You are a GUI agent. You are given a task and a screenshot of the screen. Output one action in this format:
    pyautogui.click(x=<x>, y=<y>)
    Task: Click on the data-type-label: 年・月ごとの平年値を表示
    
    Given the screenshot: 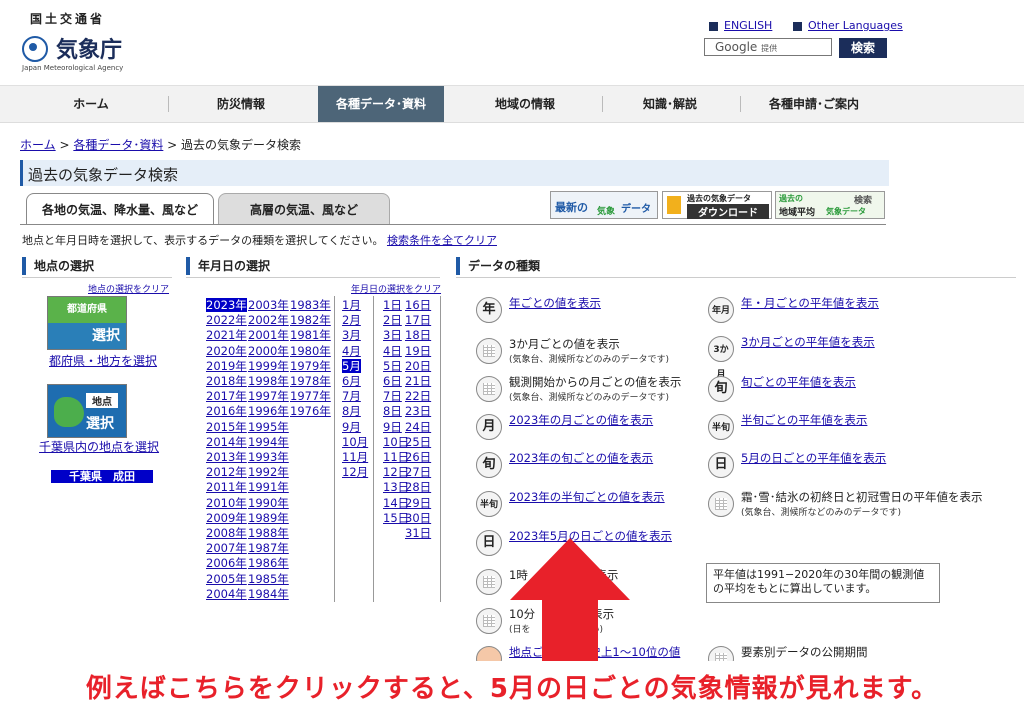 What is the action you would take?
    pyautogui.click(x=810, y=303)
    